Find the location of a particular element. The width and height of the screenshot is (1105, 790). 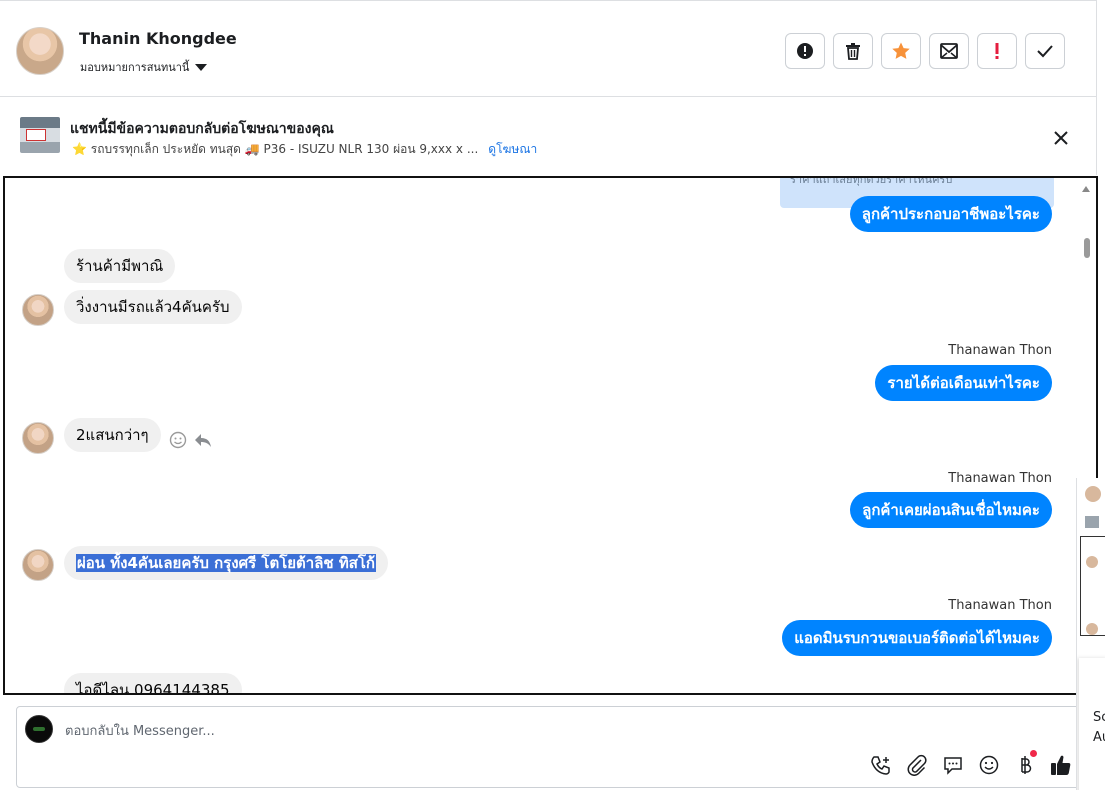

contact-name: Thanin Khongdee is located at coordinates (158, 38).